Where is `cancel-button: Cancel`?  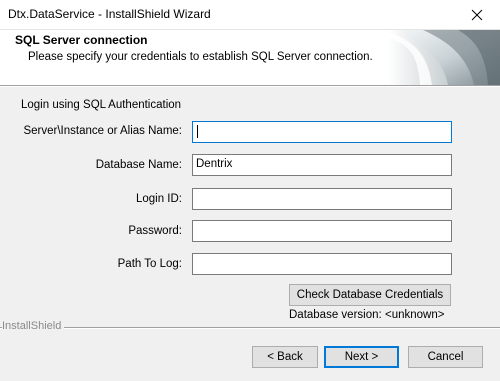 cancel-button: Cancel is located at coordinates (445, 357).